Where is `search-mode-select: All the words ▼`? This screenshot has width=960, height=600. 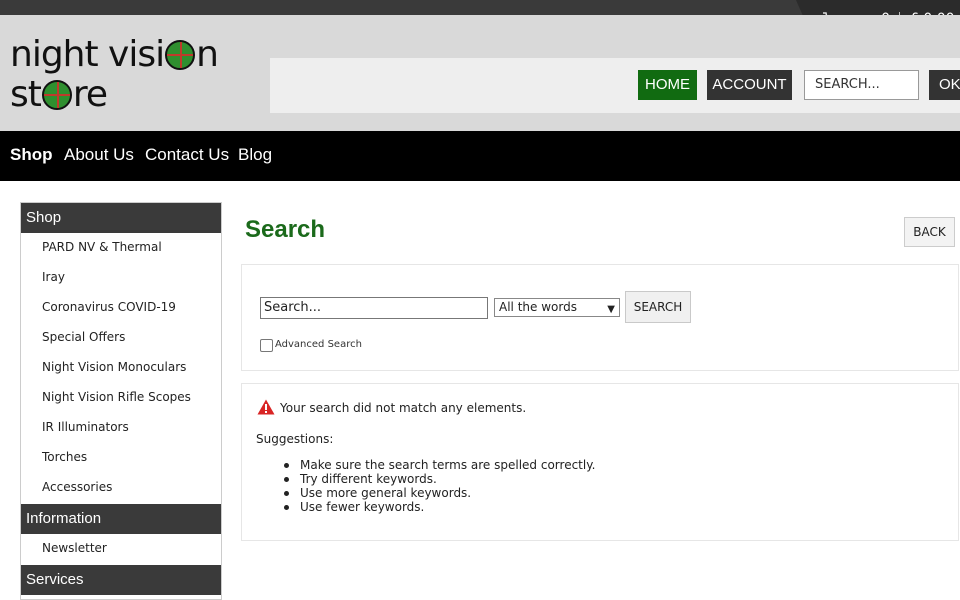
search-mode-select: All the words ▼ is located at coordinates (557, 307).